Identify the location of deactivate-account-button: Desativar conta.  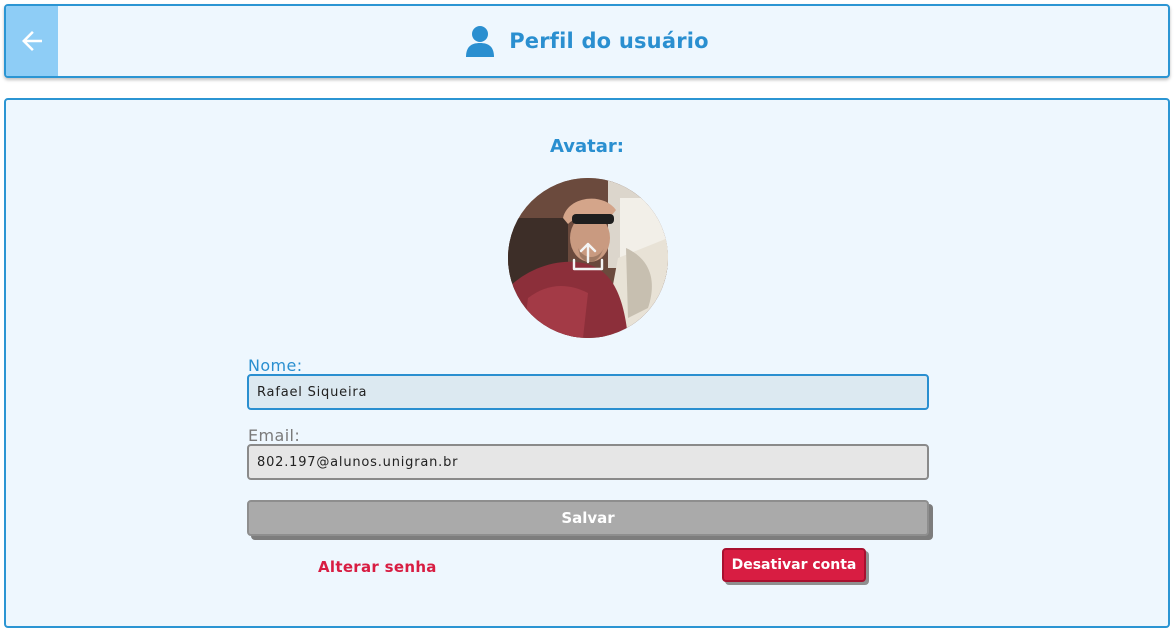
(794, 565).